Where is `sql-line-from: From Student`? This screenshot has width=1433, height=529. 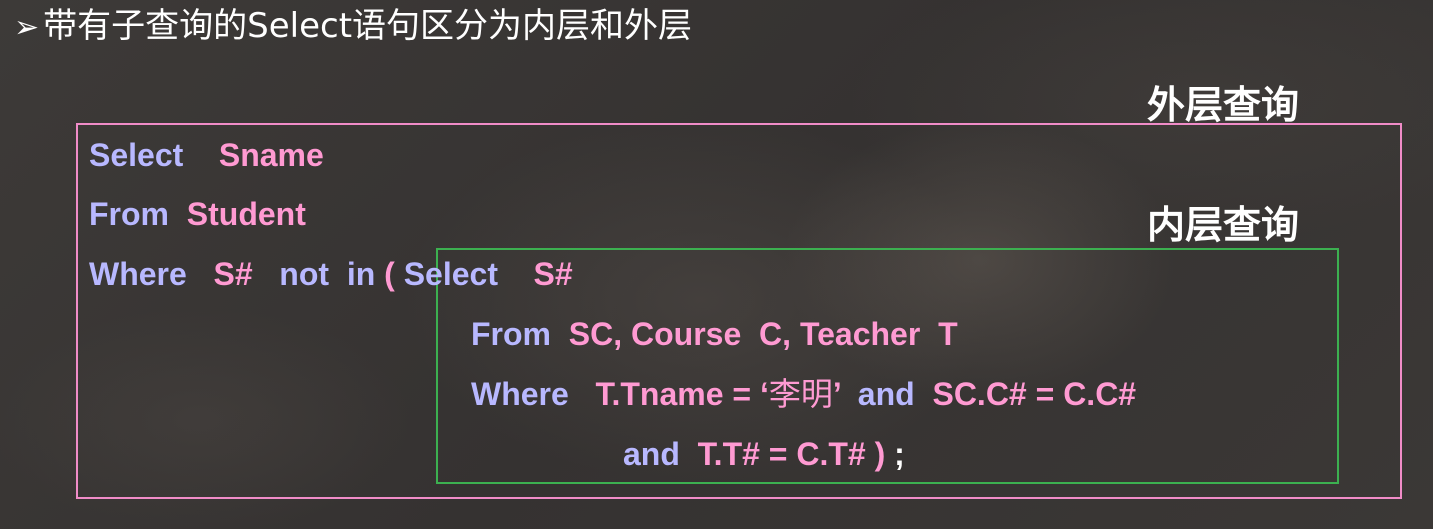
sql-line-from: From Student is located at coordinates (197, 214).